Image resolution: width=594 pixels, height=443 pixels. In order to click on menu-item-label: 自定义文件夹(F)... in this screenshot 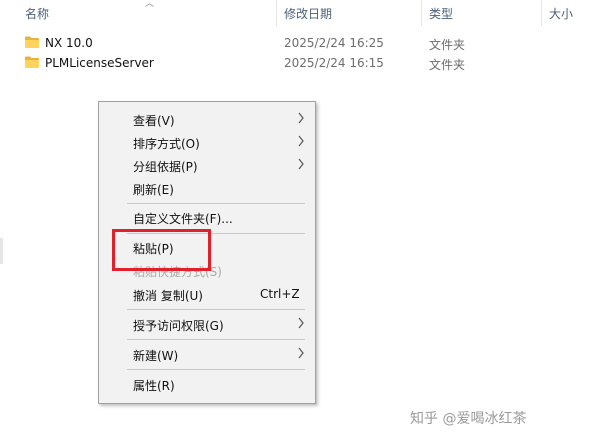, I will do `click(183, 219)`.